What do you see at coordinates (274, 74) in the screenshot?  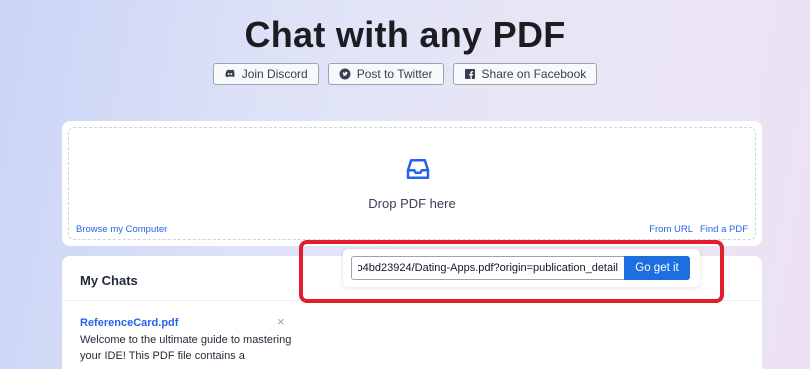 I see `join-discord-label: Join Discord` at bounding box center [274, 74].